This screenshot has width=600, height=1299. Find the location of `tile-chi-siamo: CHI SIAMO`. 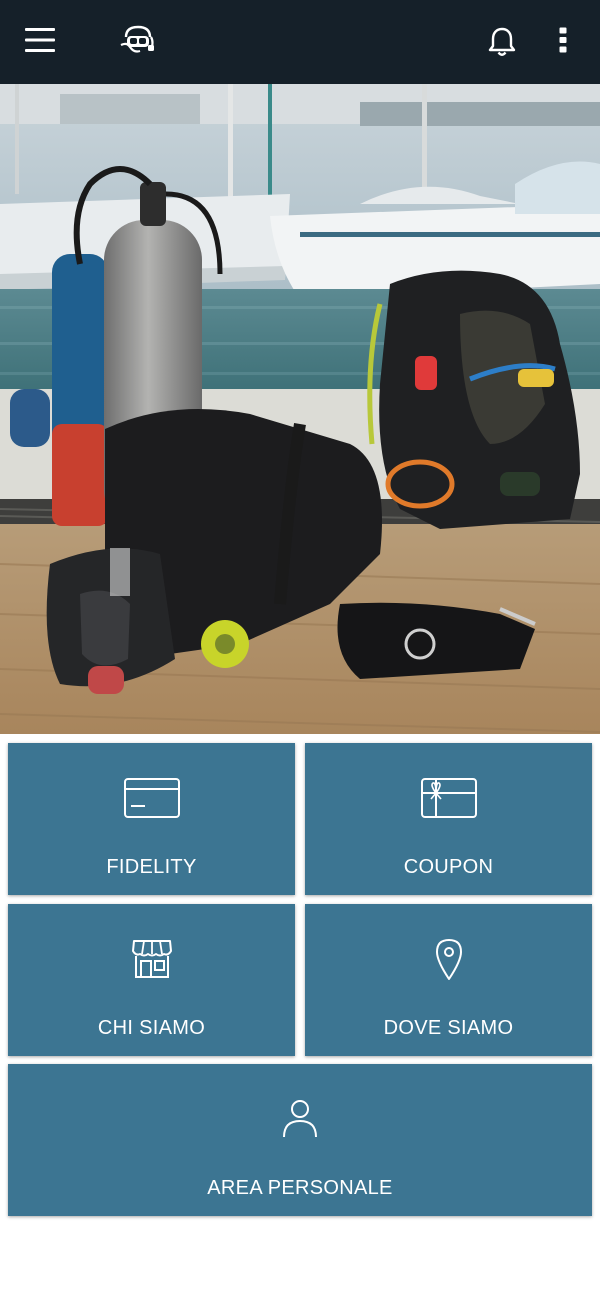

tile-chi-siamo: CHI SIAMO is located at coordinates (151, 980).